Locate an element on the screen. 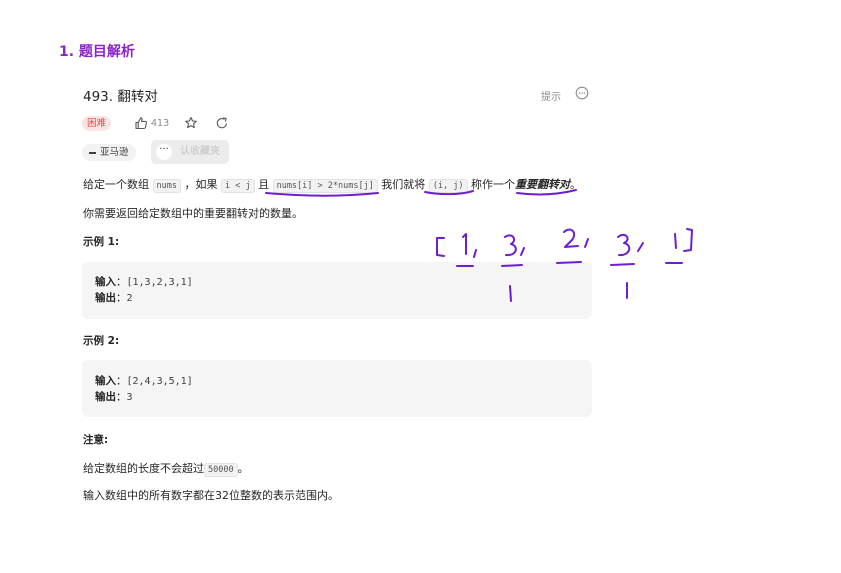 The height and width of the screenshot is (573, 841). desc-text: 。 is located at coordinates (576, 184).